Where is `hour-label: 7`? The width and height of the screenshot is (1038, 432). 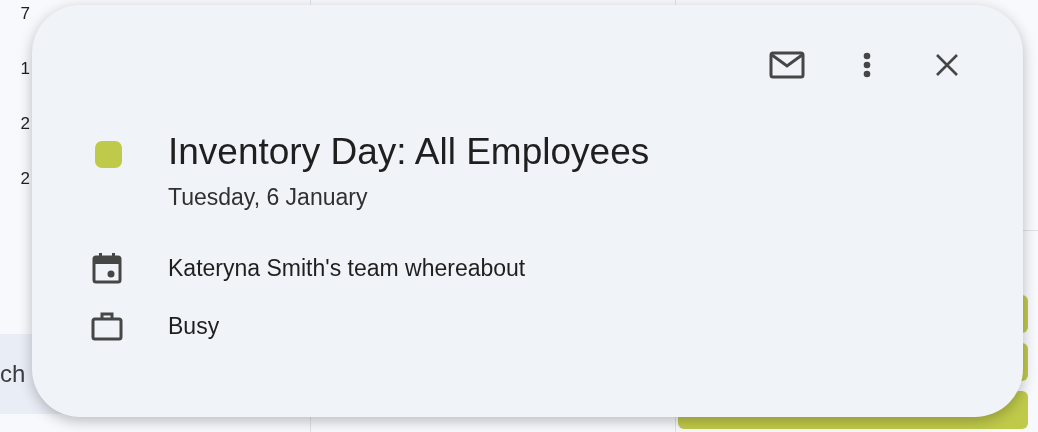 hour-label: 7 is located at coordinates (25, 13).